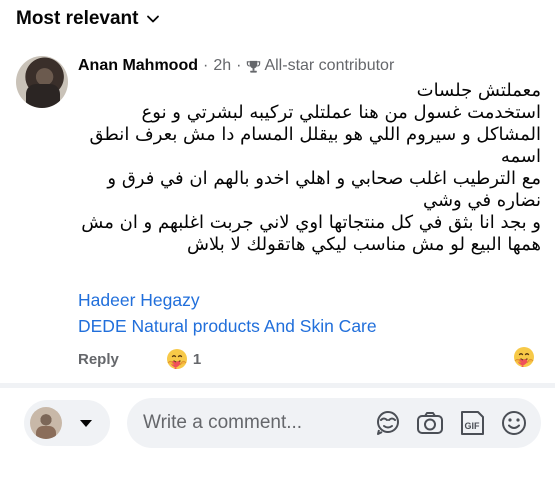 The image size is (555, 502). I want to click on contributor-badge: All-star contributor, so click(329, 66).